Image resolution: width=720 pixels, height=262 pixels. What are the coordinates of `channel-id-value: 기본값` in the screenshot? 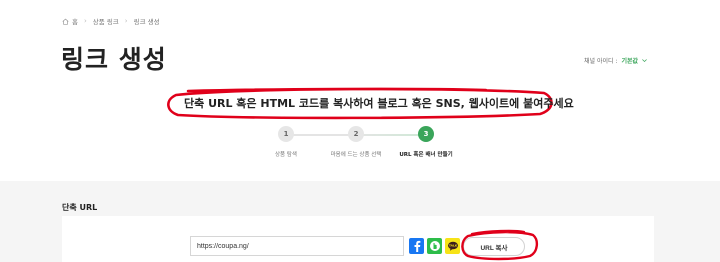 It's located at (629, 60).